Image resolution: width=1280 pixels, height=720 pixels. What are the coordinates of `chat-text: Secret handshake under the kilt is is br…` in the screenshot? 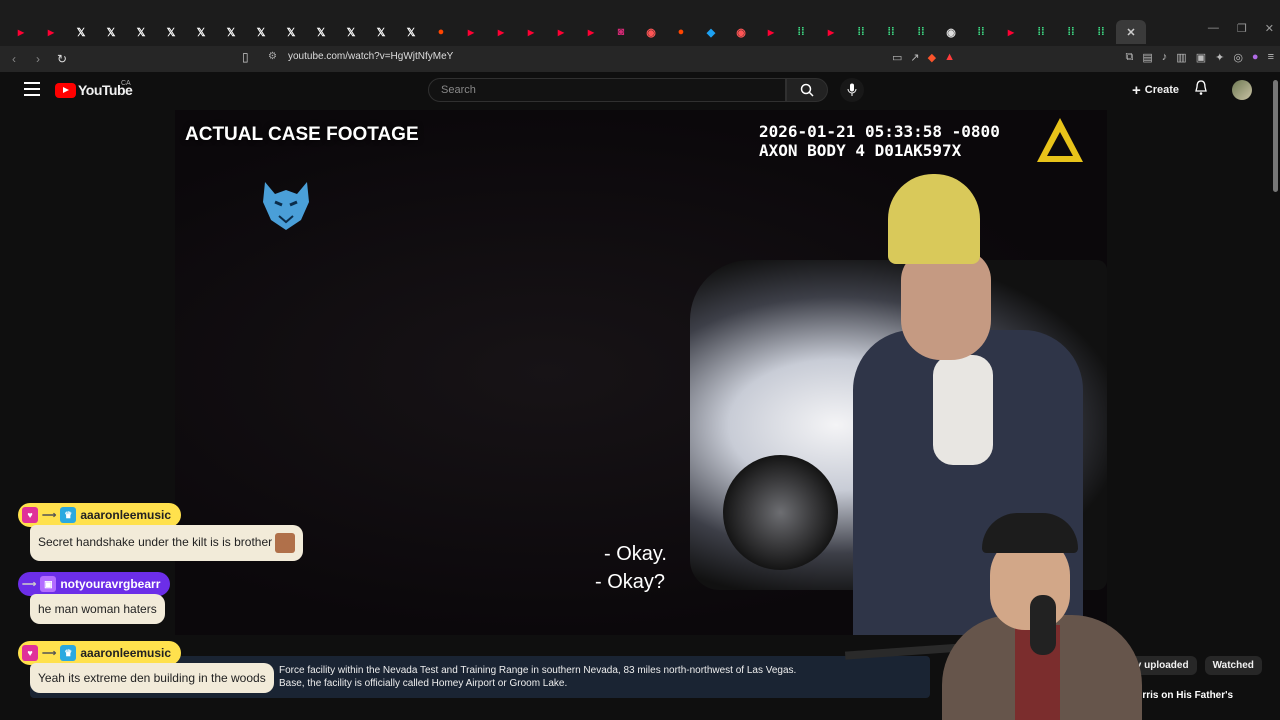 It's located at (167, 543).